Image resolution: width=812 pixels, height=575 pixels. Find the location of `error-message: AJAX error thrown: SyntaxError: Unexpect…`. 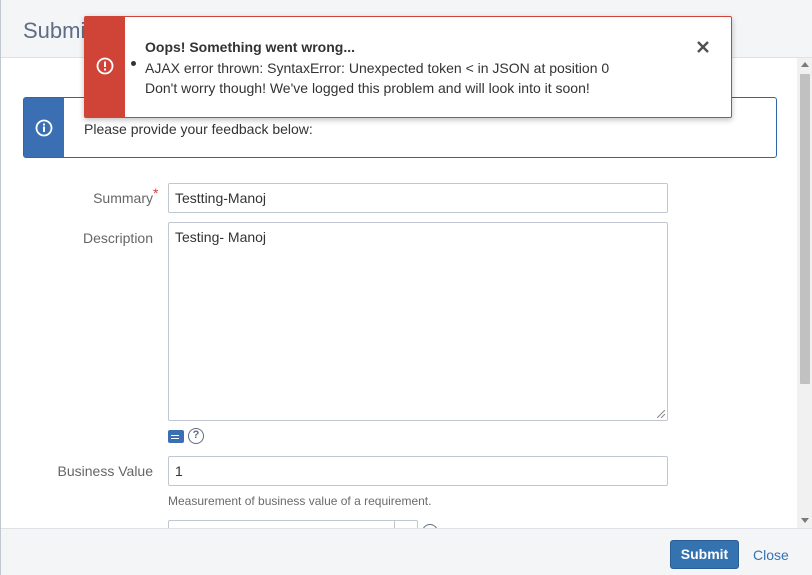

error-message: AJAX error thrown: SyntaxError: Unexpect… is located at coordinates (377, 68).